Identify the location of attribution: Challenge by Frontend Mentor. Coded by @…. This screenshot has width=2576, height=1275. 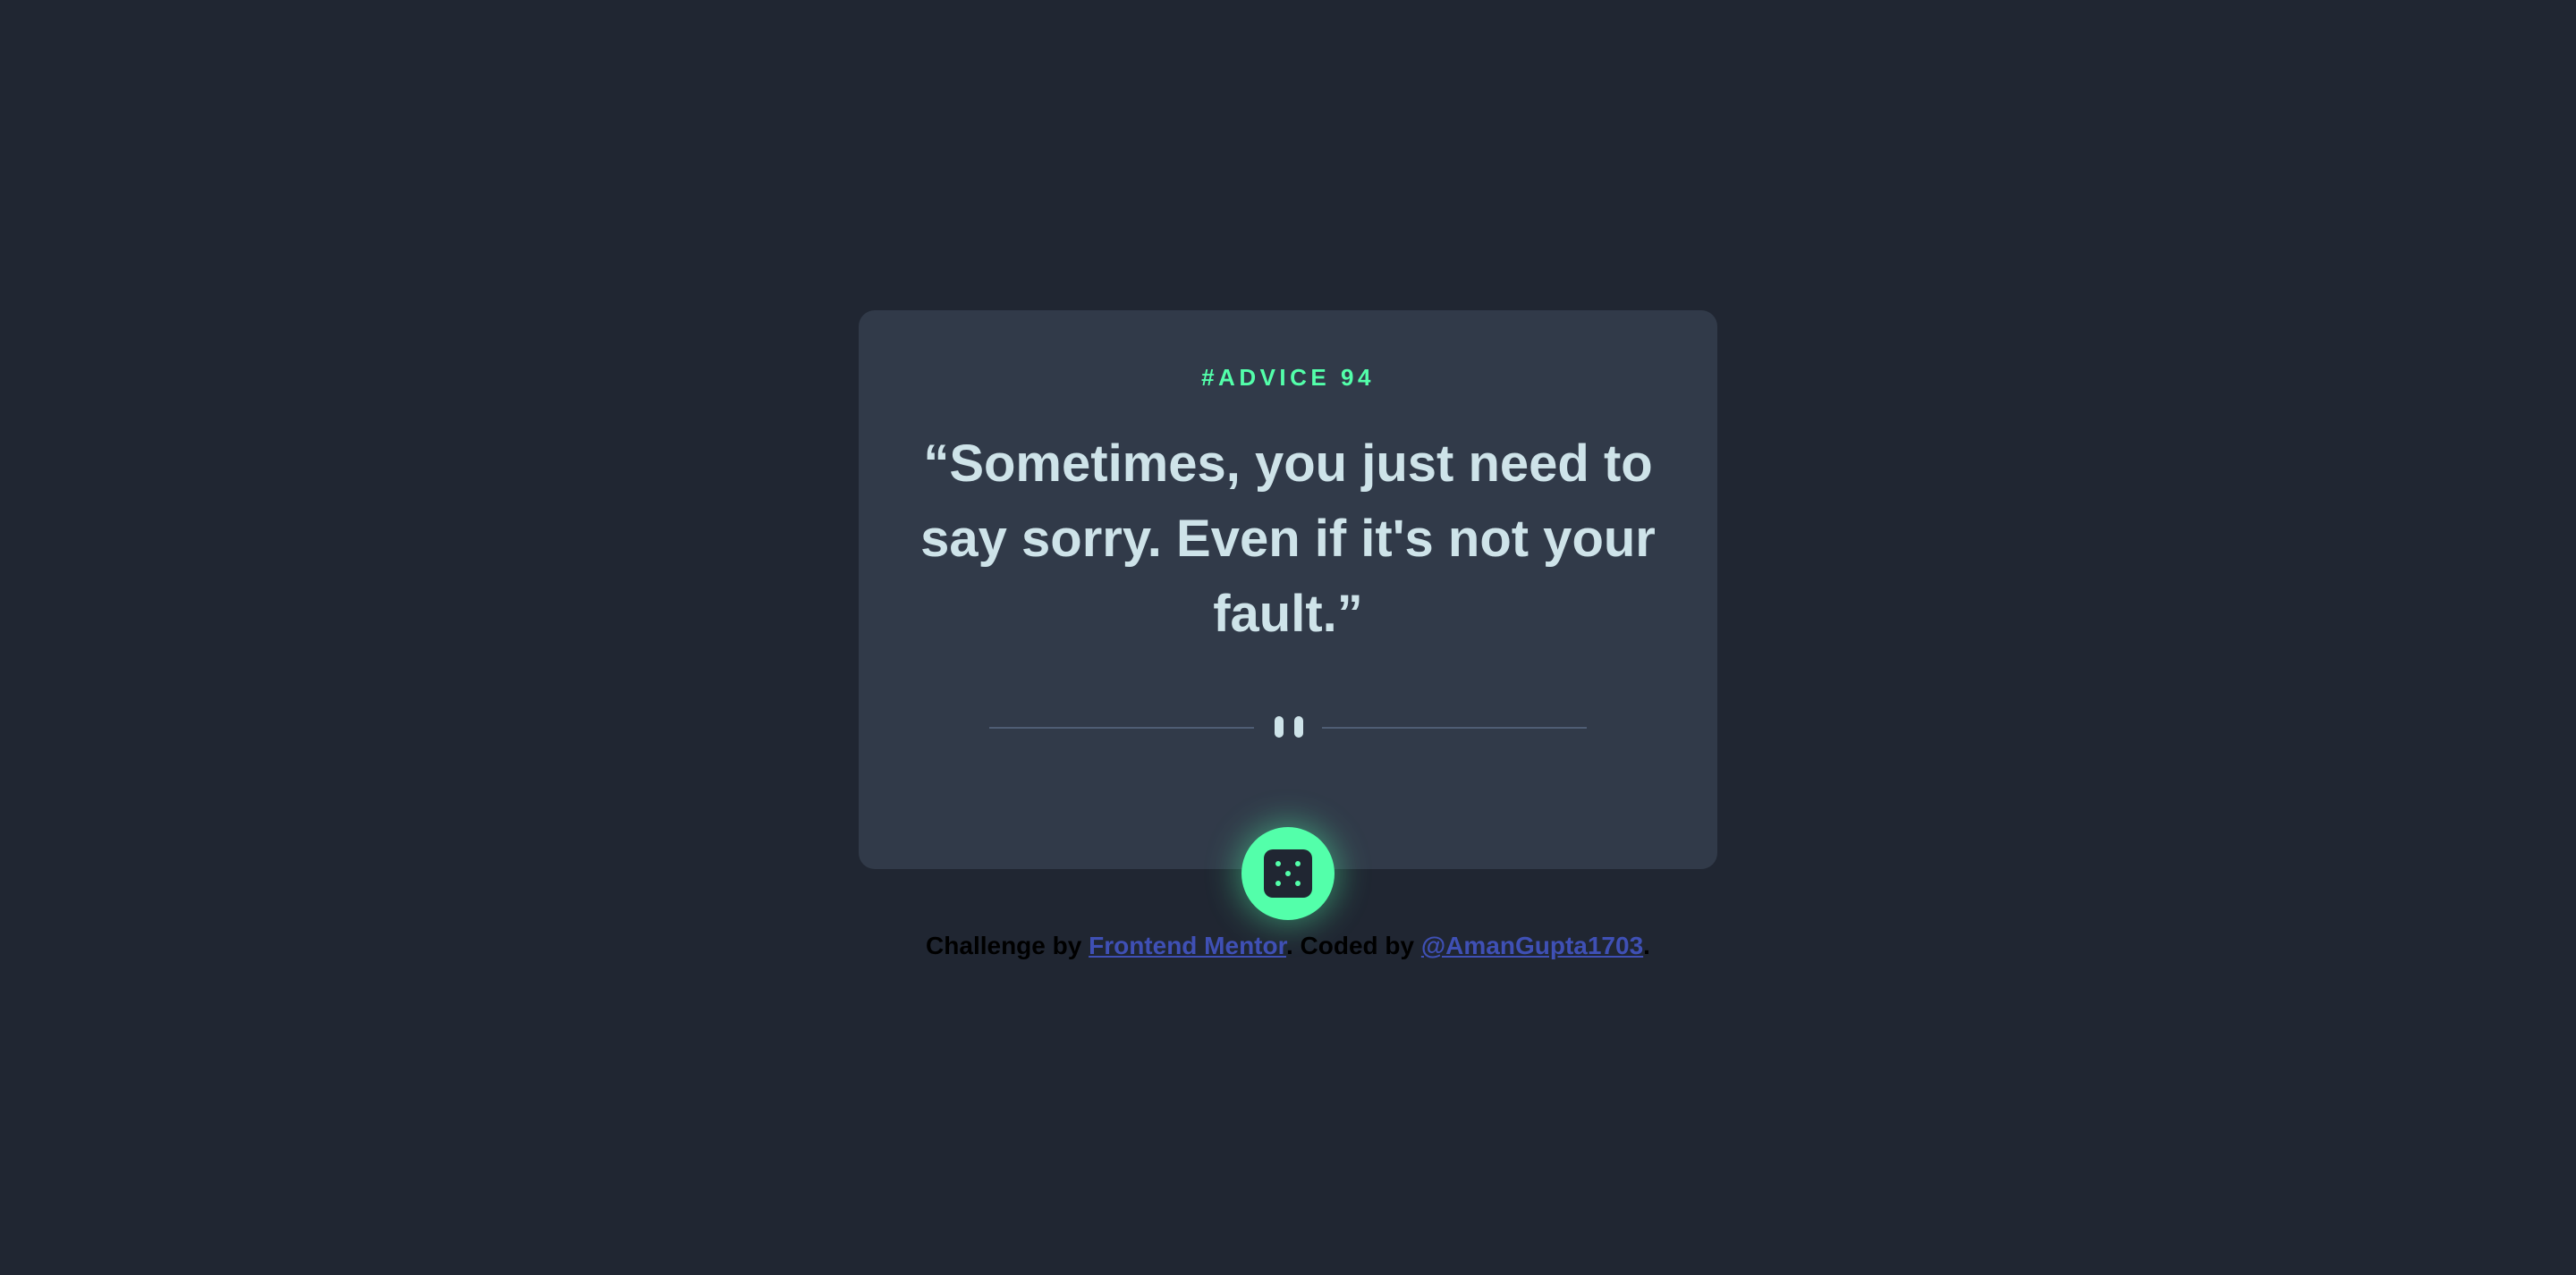
(1288, 946).